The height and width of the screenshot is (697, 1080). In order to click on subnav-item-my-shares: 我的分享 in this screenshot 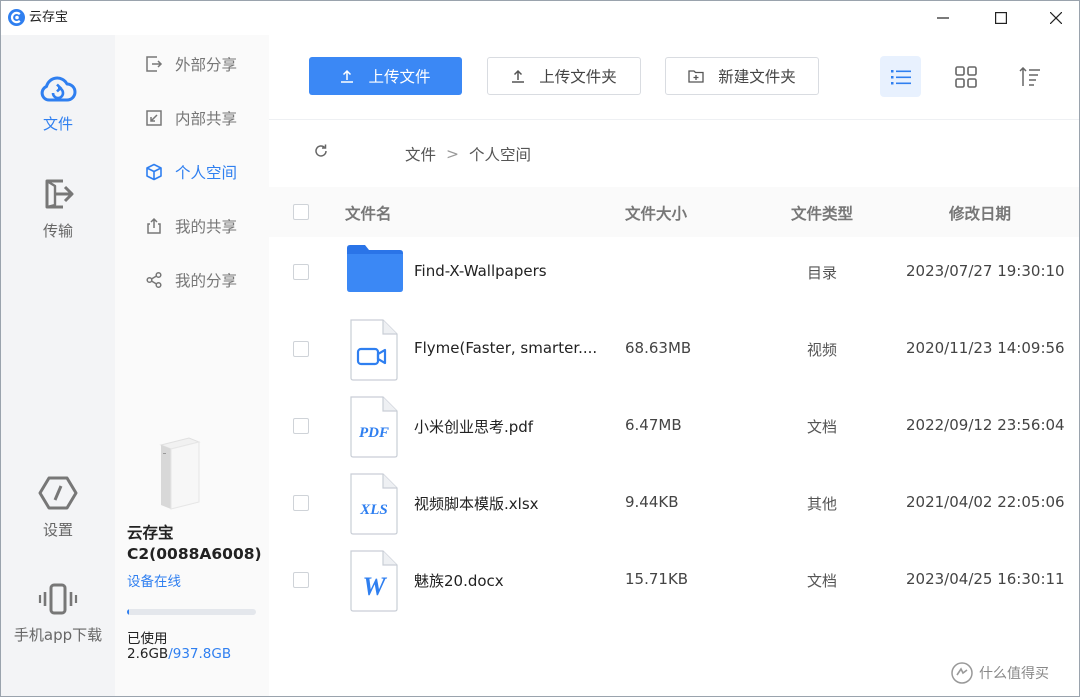, I will do `click(192, 280)`.